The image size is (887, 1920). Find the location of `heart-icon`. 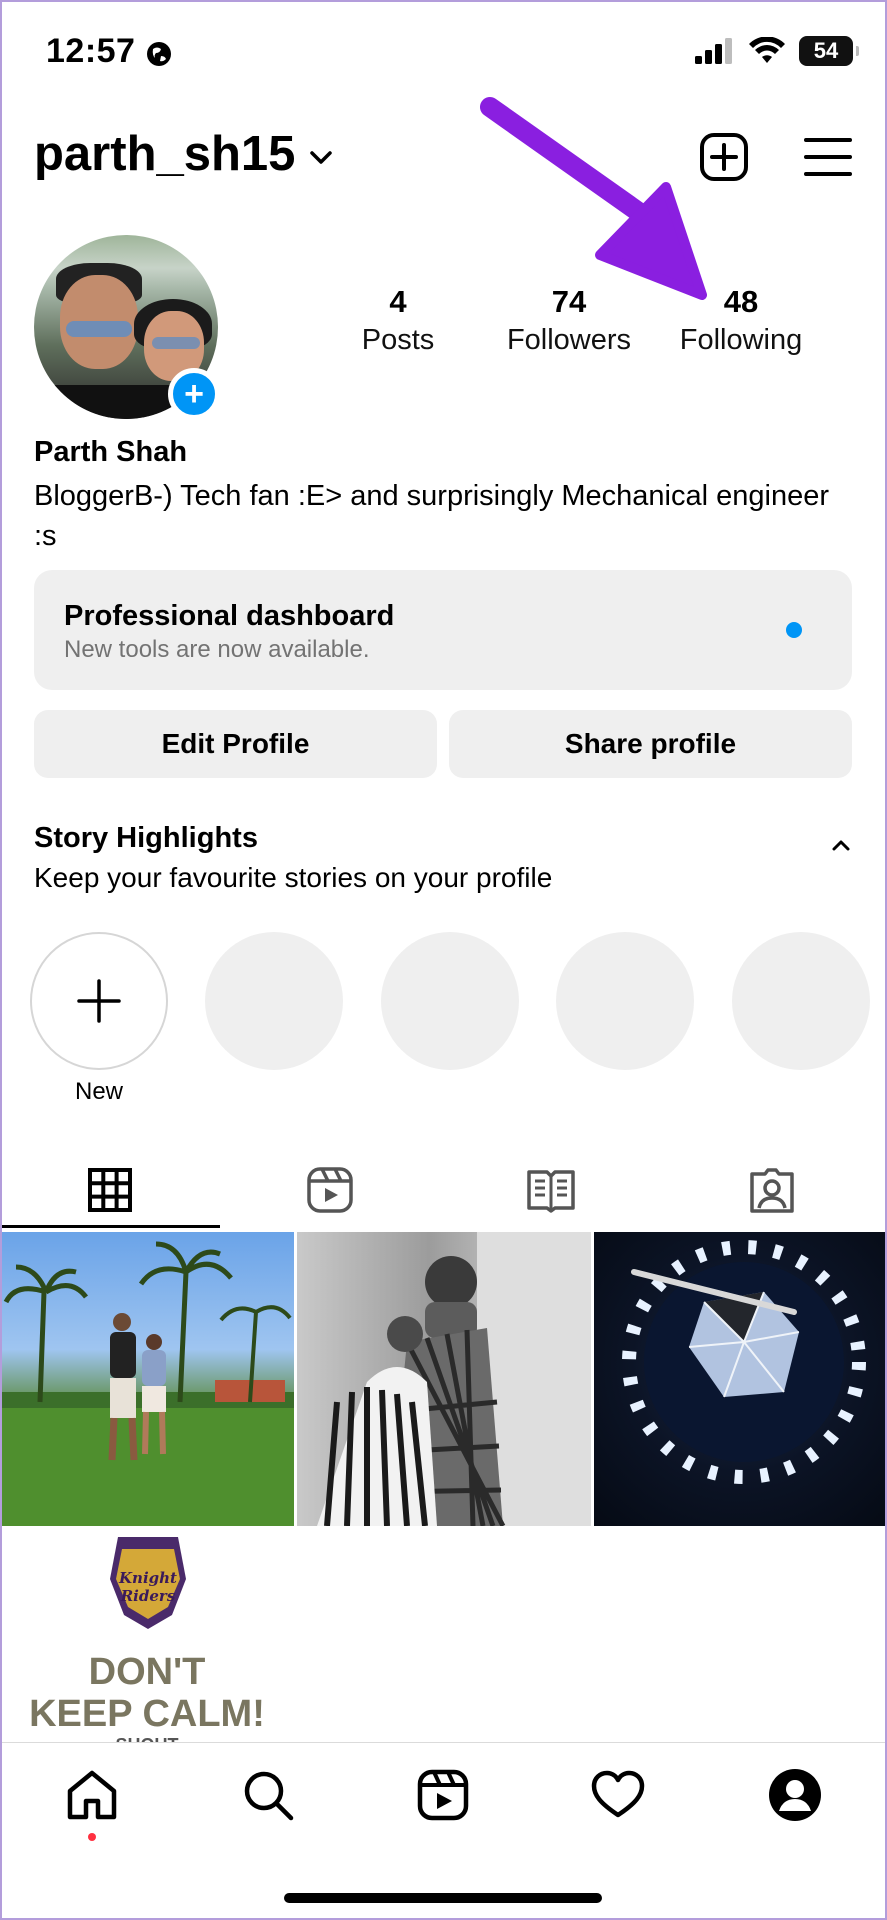

heart-icon is located at coordinates (618, 1795).